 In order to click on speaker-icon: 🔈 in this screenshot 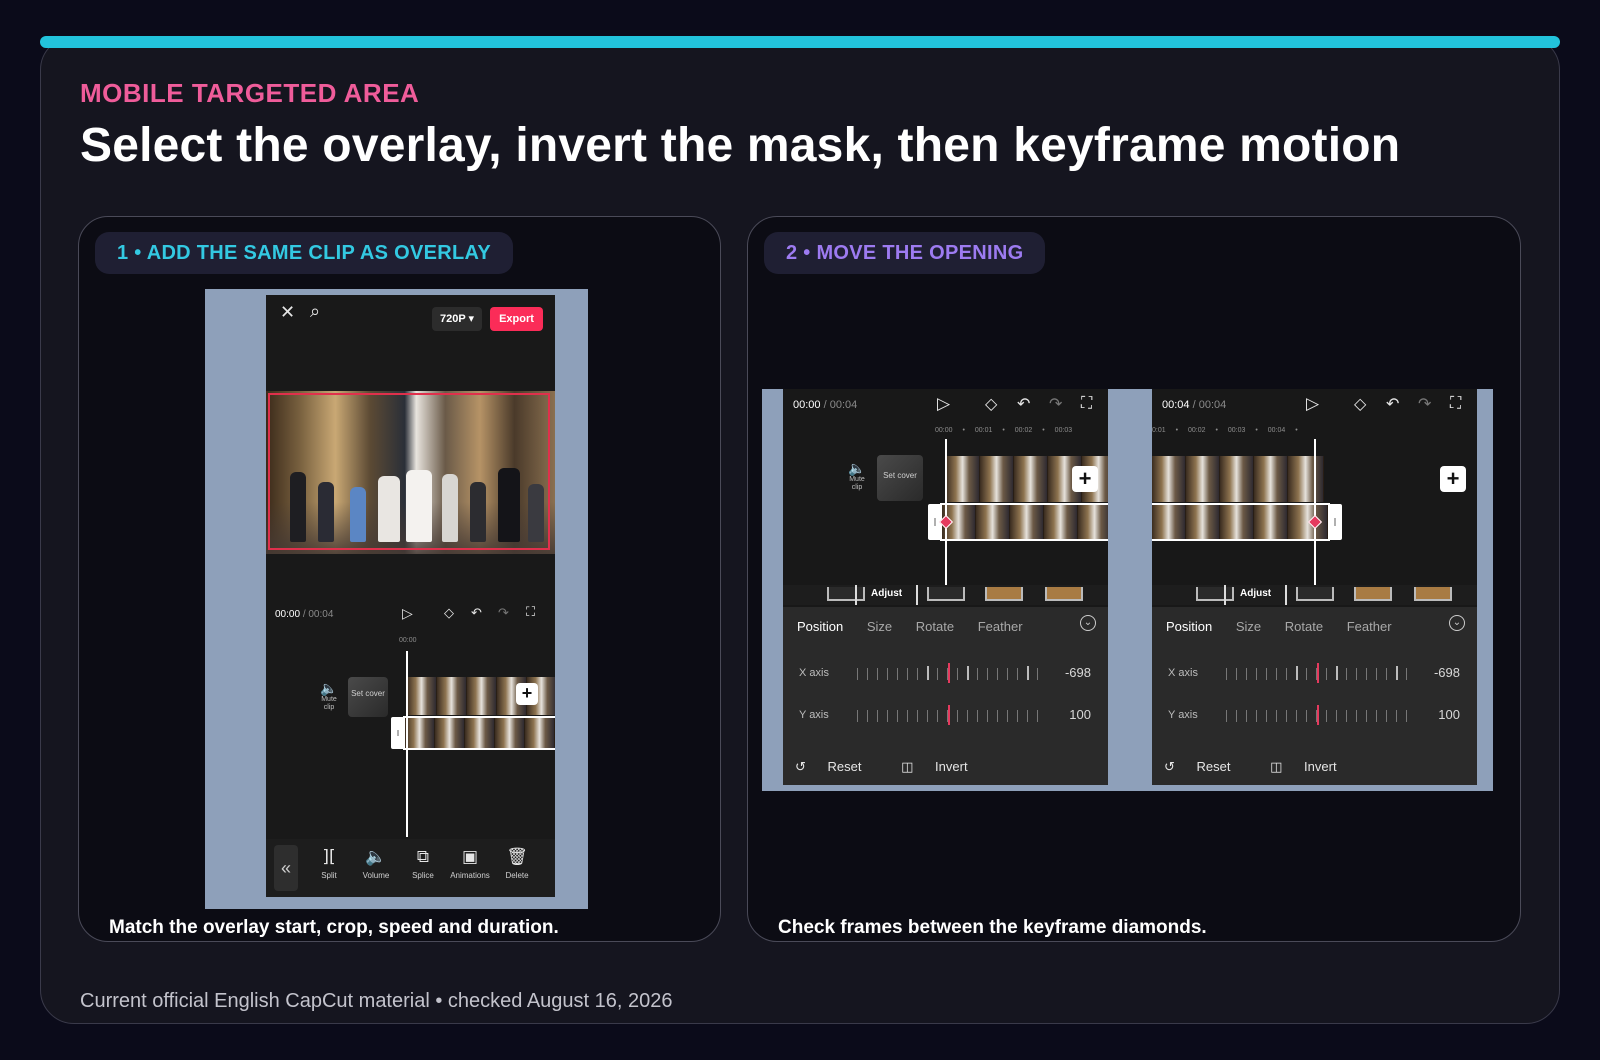, I will do `click(329, 688)`.